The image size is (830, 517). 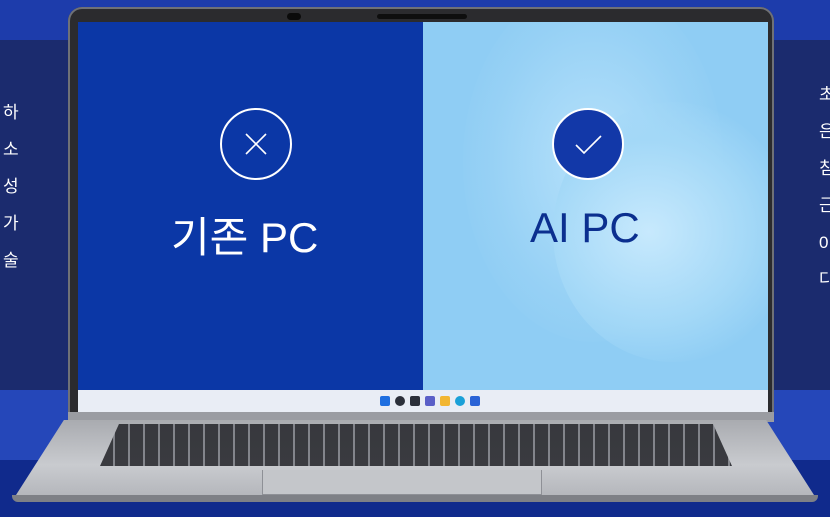 I want to click on webcam-icon, so click(x=294, y=16).